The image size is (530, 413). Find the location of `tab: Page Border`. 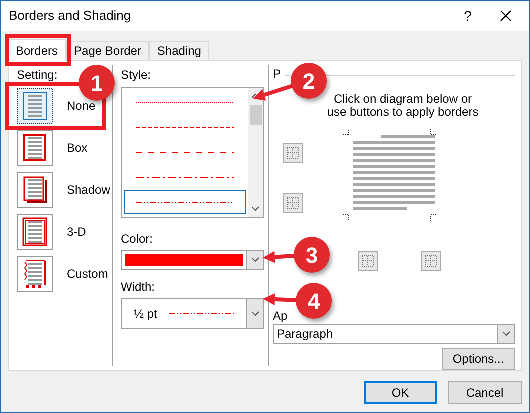

tab: Page Border is located at coordinates (108, 50).